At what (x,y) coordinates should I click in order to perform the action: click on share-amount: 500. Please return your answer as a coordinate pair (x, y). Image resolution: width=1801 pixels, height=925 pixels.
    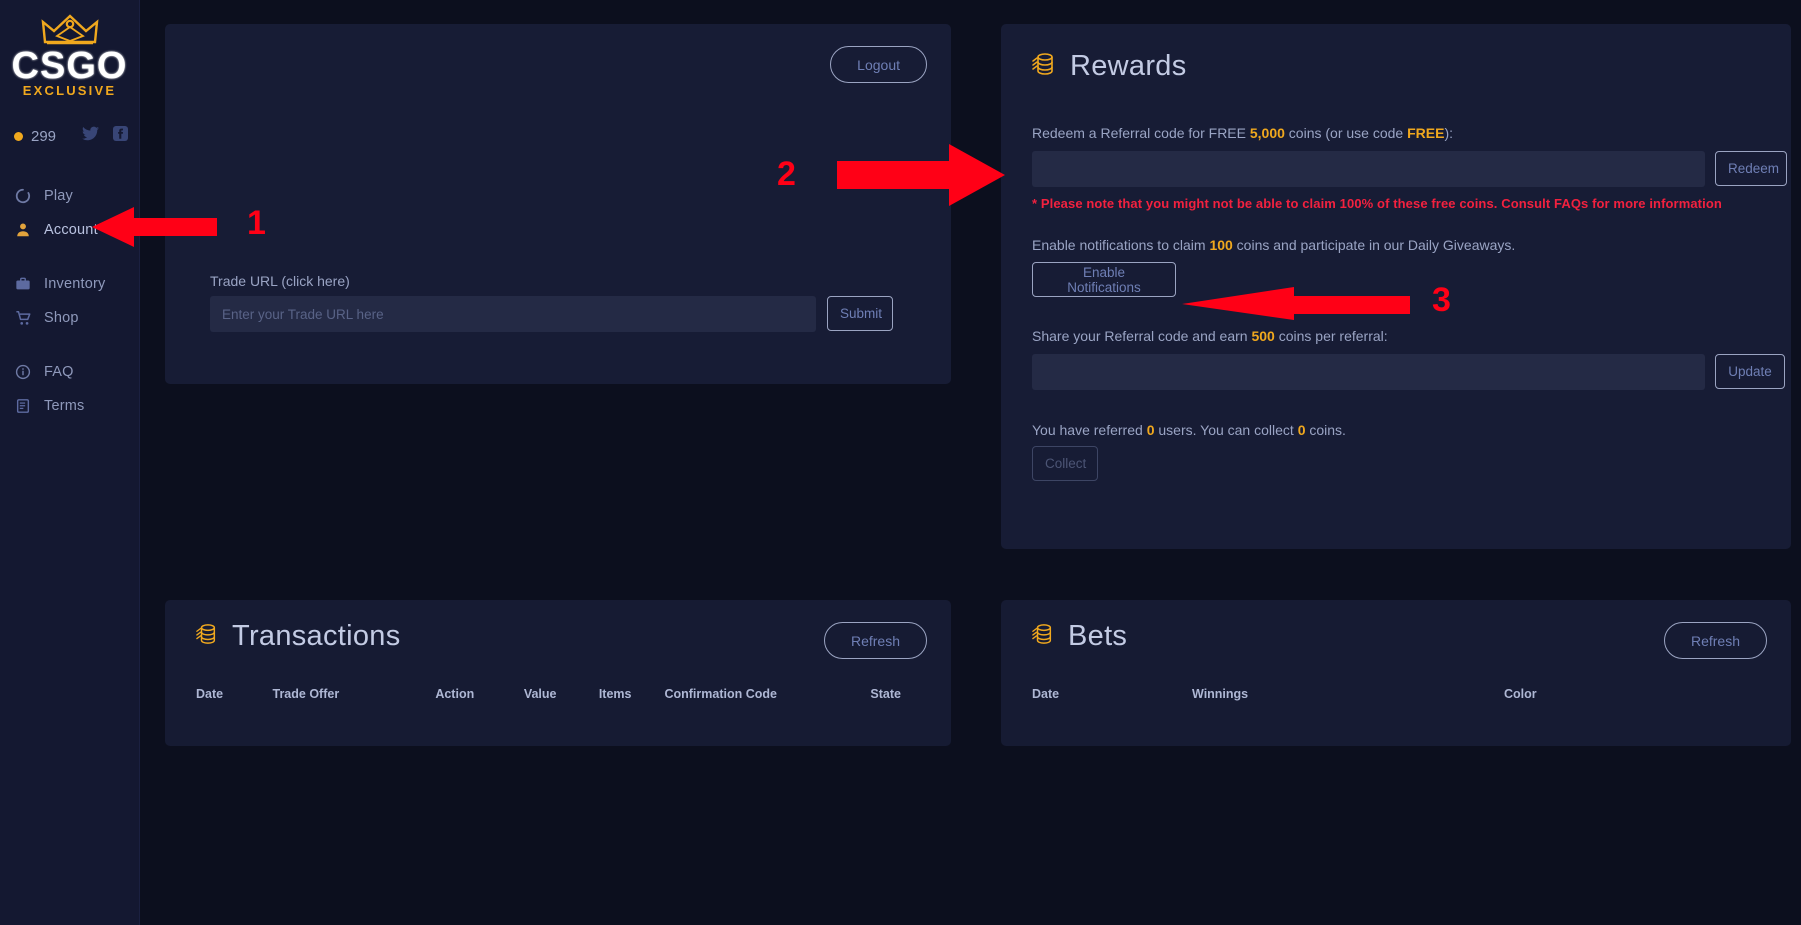
    Looking at the image, I should click on (1263, 336).